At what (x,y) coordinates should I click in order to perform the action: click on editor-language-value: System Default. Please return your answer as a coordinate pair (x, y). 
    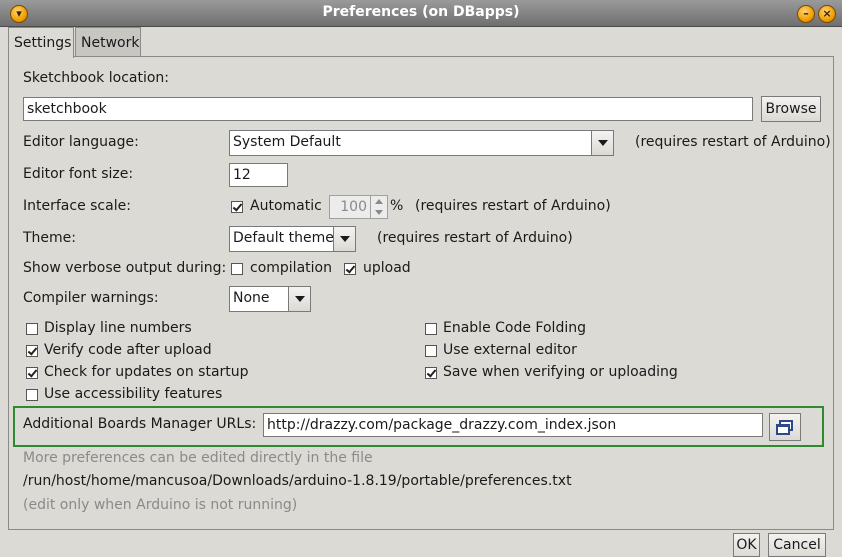
    Looking at the image, I should click on (287, 142).